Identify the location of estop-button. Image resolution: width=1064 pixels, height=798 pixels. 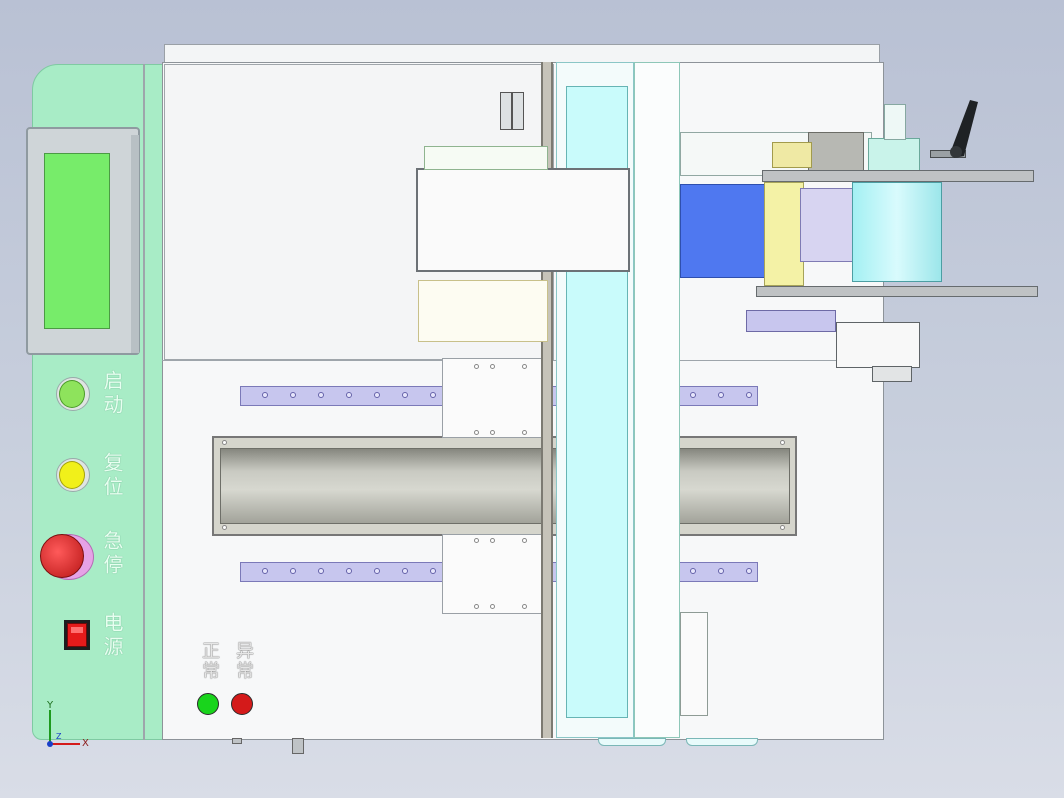
(62, 556).